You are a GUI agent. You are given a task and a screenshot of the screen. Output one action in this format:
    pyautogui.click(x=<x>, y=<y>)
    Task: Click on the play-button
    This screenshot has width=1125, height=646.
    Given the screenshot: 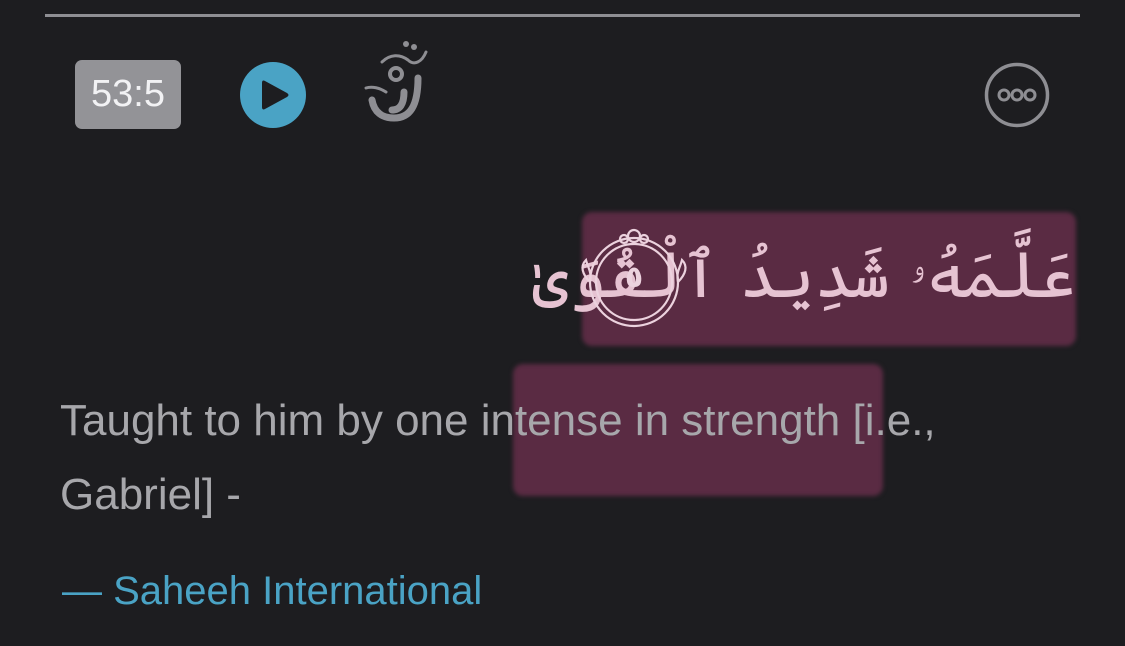 What is the action you would take?
    pyautogui.click(x=273, y=95)
    